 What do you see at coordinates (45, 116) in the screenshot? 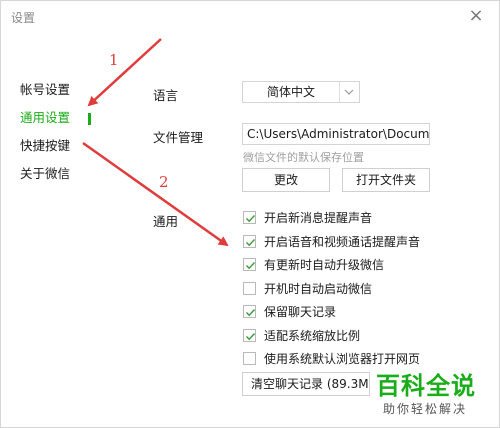
I see `sidebar-item-general: 通用设置` at bounding box center [45, 116].